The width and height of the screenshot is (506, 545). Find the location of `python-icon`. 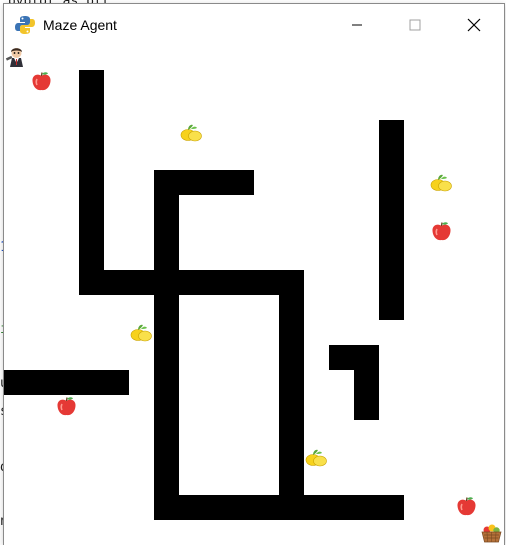

python-icon is located at coordinates (25, 25).